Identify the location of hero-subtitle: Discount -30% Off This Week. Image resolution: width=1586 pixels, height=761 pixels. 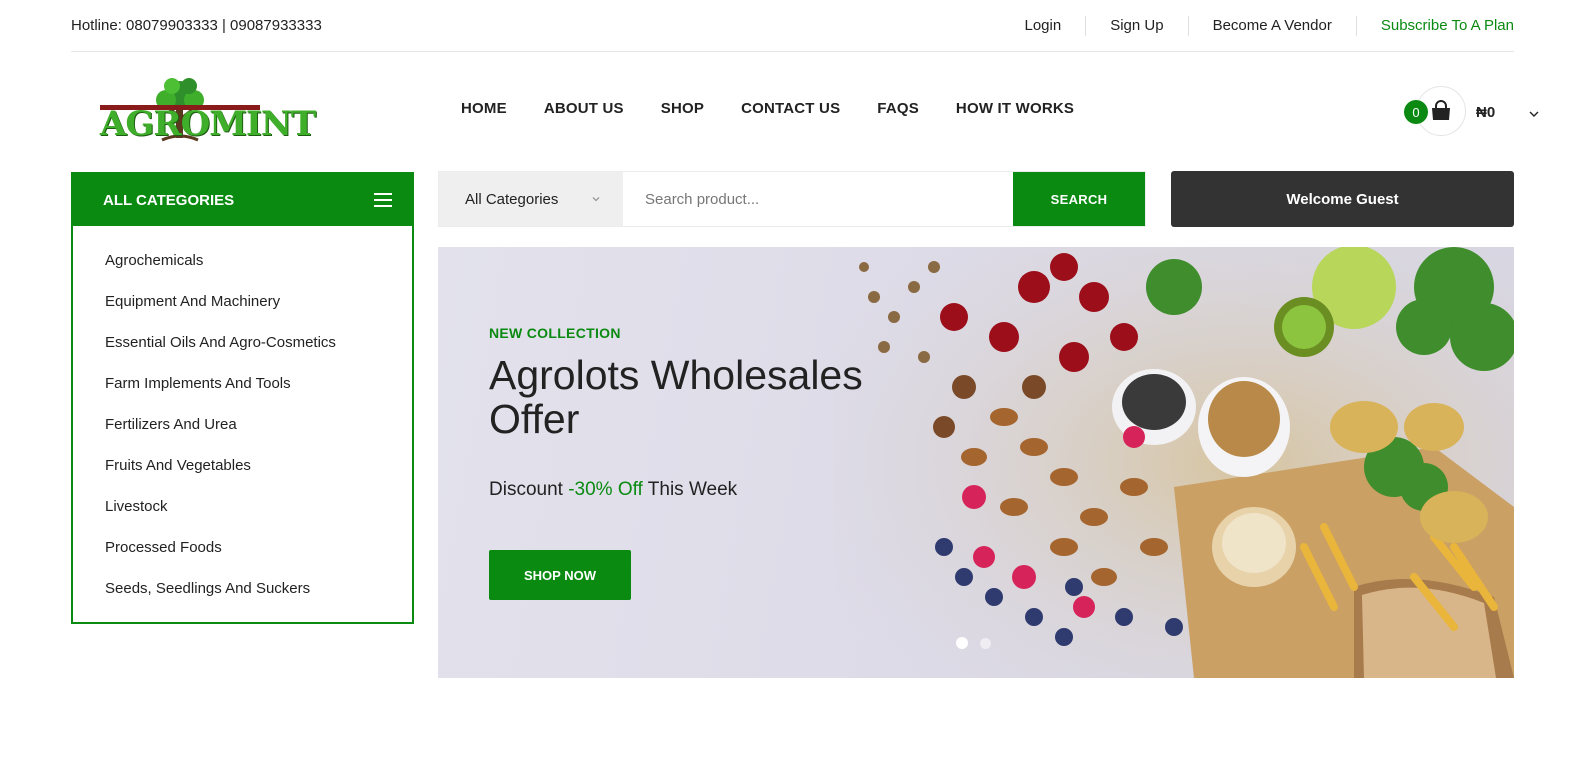
(679, 490).